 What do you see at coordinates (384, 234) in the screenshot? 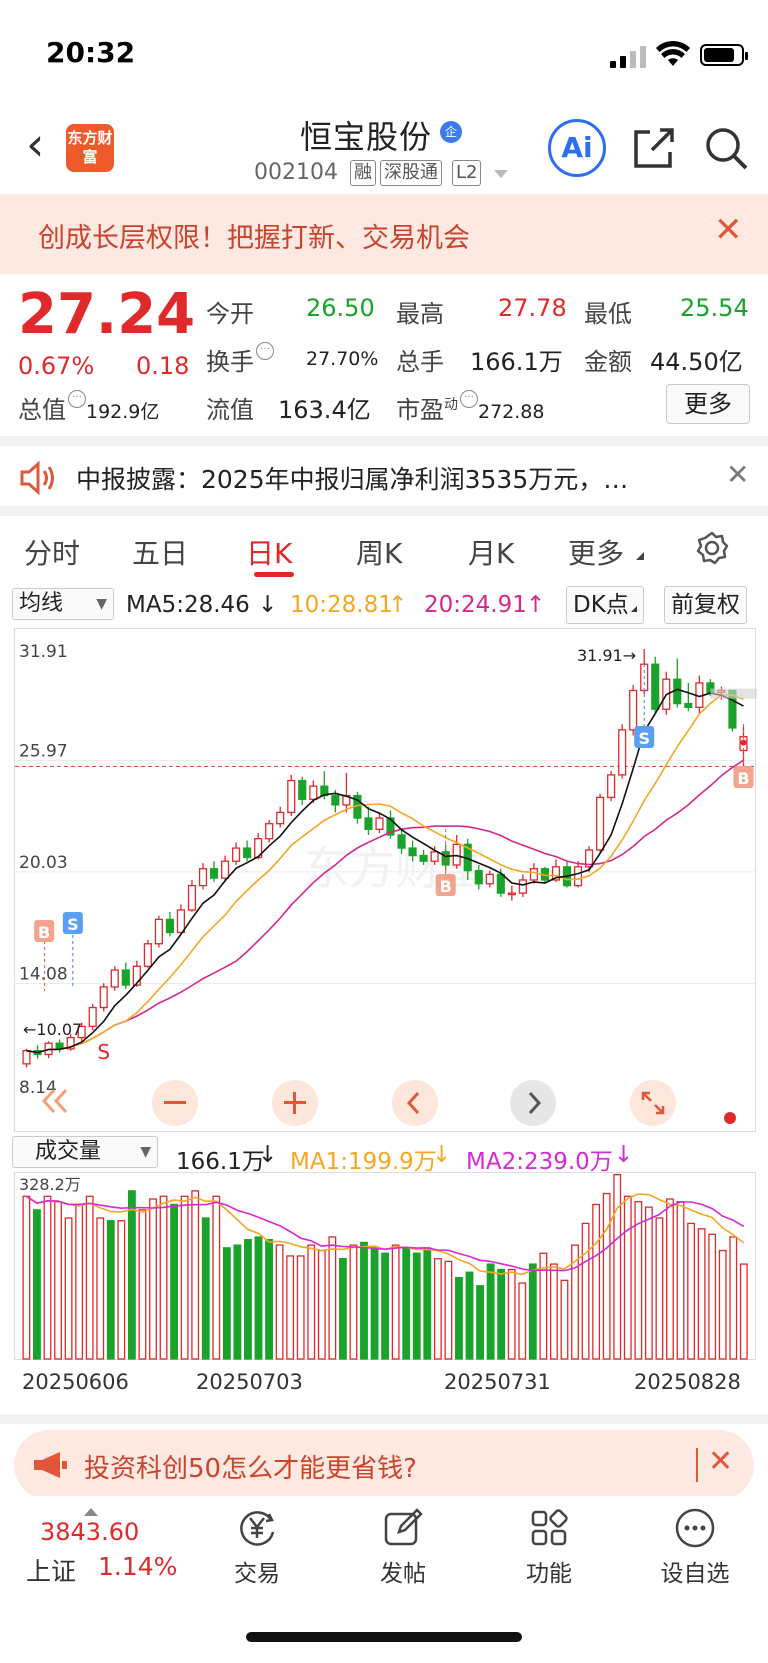
I see `promo-banner: 创成长层权限！把握打新、交易机会 ✕` at bounding box center [384, 234].